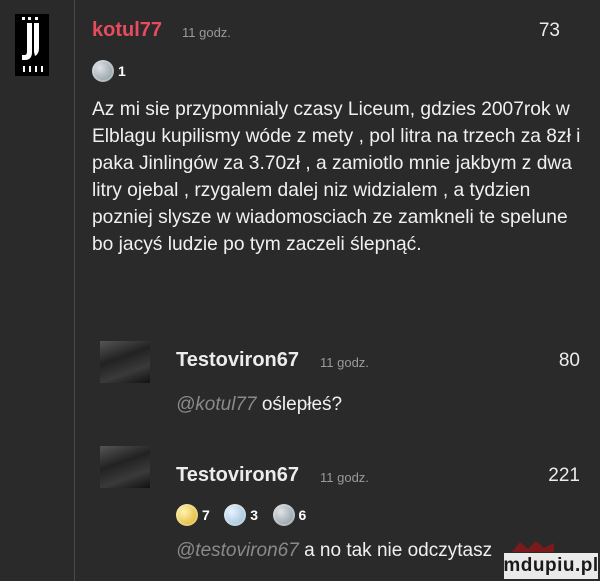 This screenshot has height=581, width=600. I want to click on mention-link: @kotul77, so click(216, 404).